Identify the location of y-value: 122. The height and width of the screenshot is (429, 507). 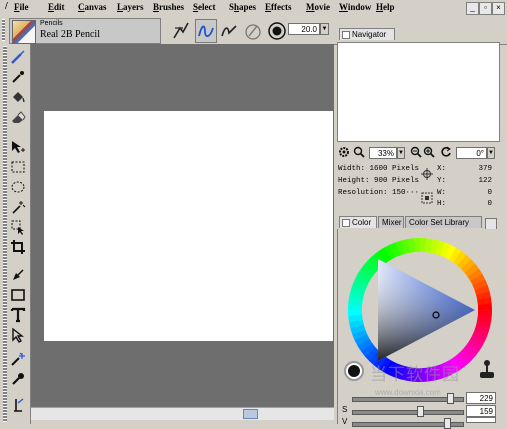
(485, 181).